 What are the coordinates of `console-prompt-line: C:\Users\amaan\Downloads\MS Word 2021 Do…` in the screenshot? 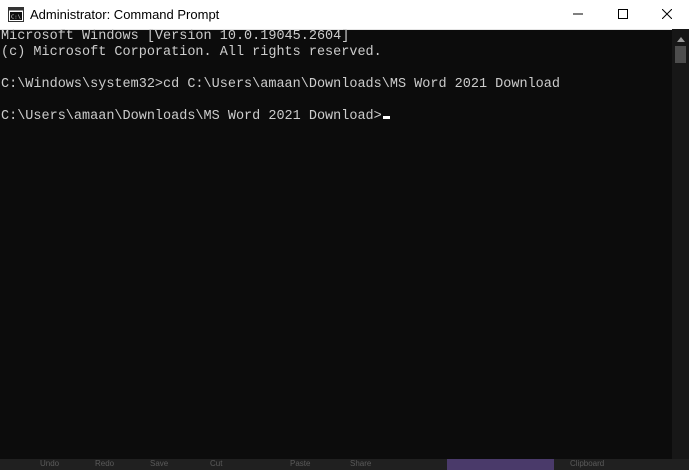 It's located at (336, 117).